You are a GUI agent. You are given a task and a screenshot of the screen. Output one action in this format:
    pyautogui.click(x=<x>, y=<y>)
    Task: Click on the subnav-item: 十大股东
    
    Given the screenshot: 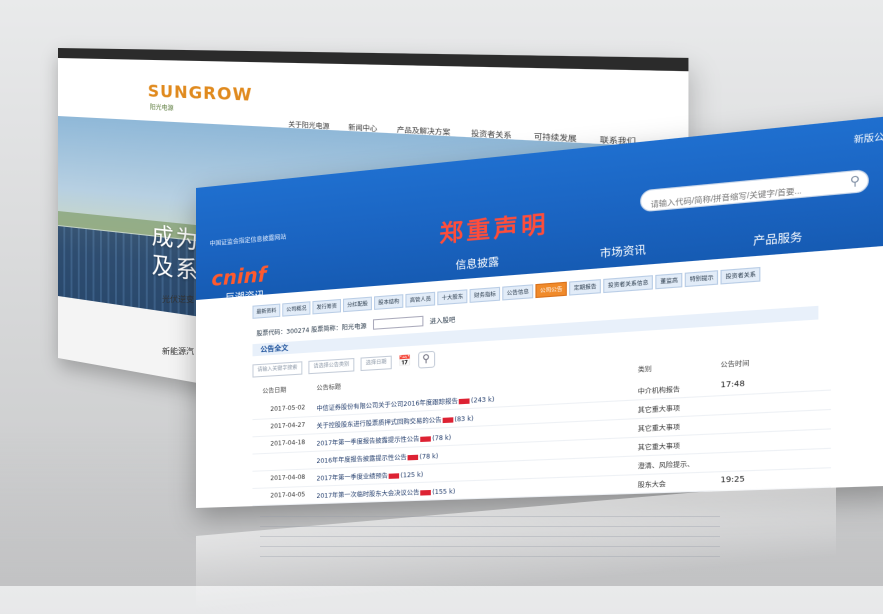 What is the action you would take?
    pyautogui.click(x=452, y=297)
    